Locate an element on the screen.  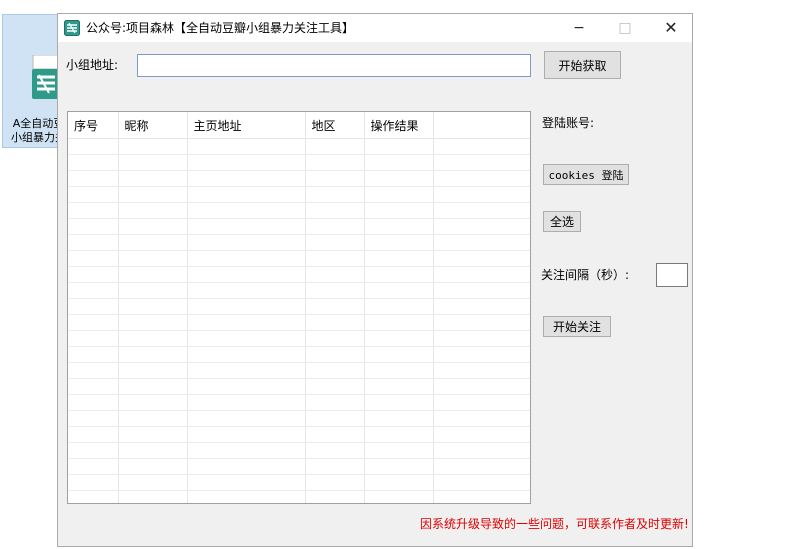
cookies-login-button: cookies 登陆 is located at coordinates (586, 174).